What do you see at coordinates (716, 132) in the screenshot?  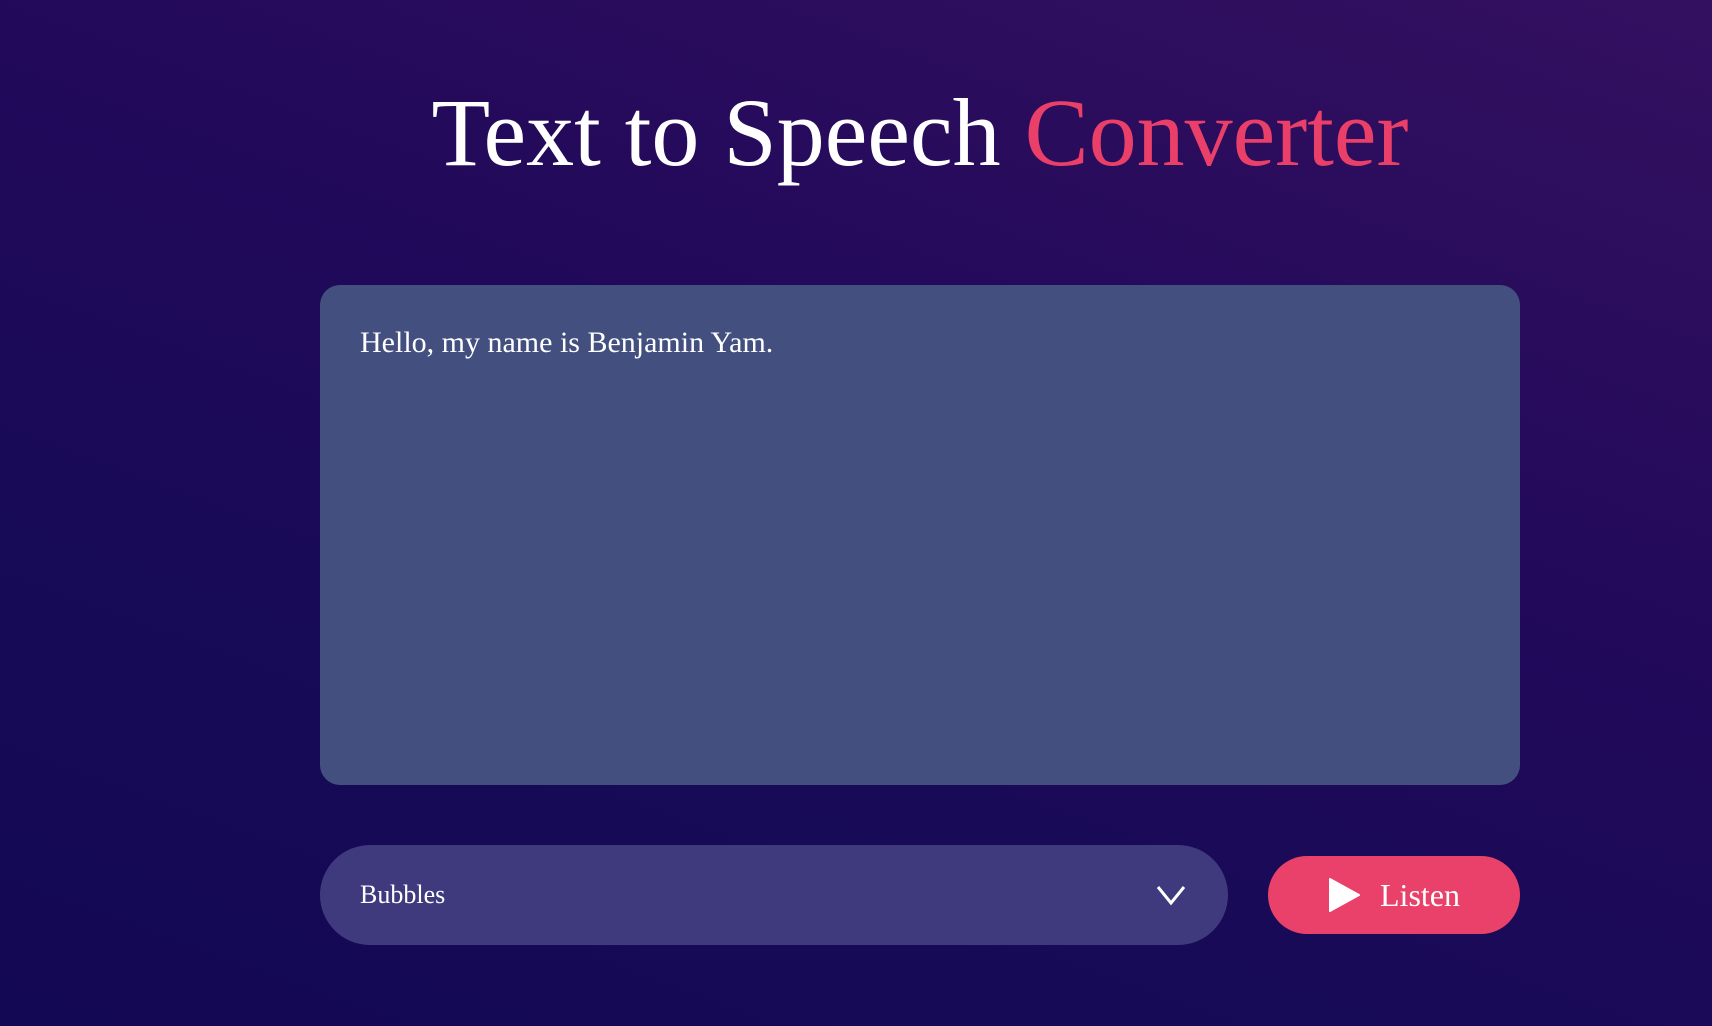 I see `title-main: Text to Speech` at bounding box center [716, 132].